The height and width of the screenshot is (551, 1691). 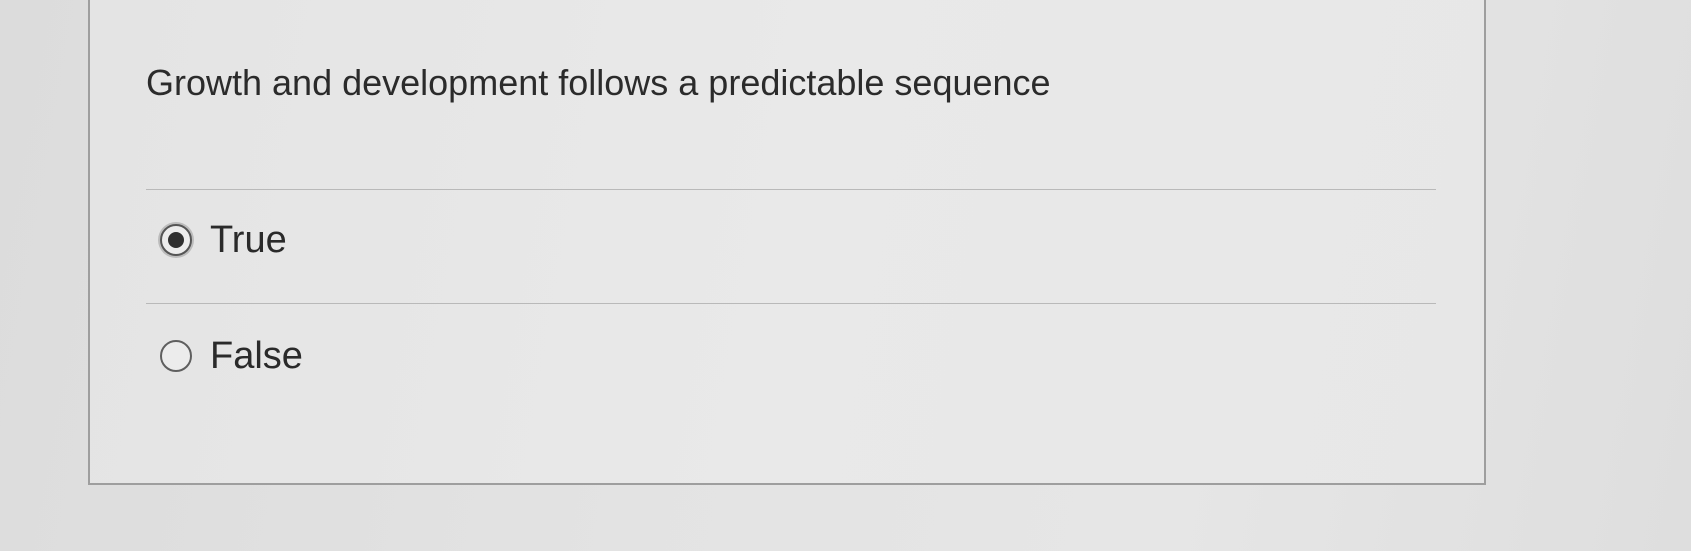 I want to click on radio-selected-icon, so click(x=176, y=240).